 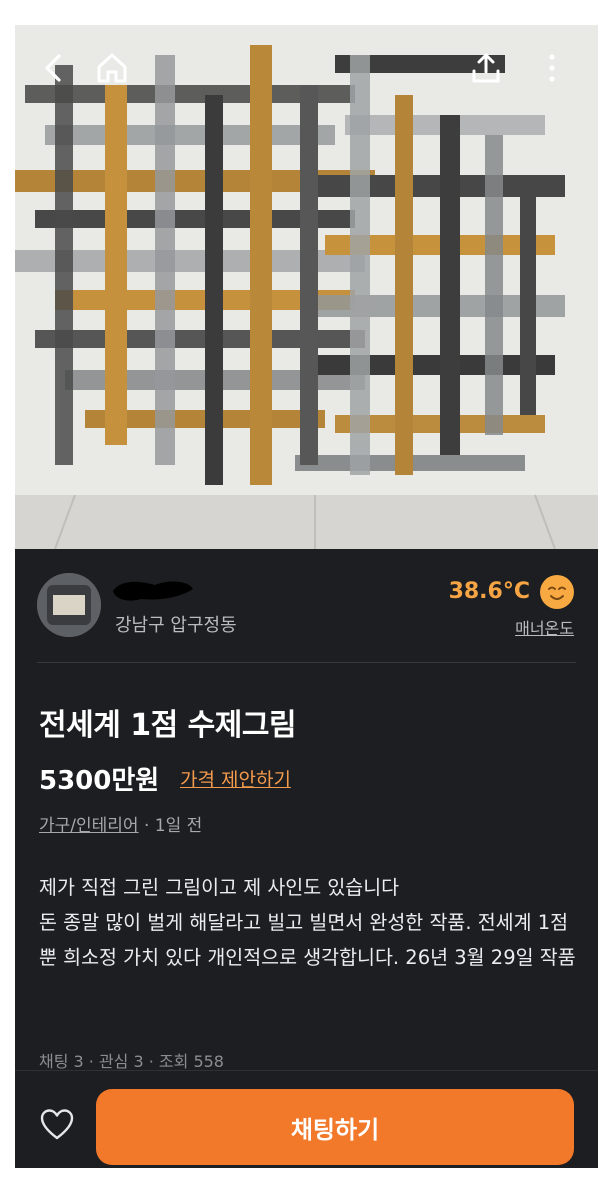 What do you see at coordinates (57, 1125) in the screenshot?
I see `heart-icon` at bounding box center [57, 1125].